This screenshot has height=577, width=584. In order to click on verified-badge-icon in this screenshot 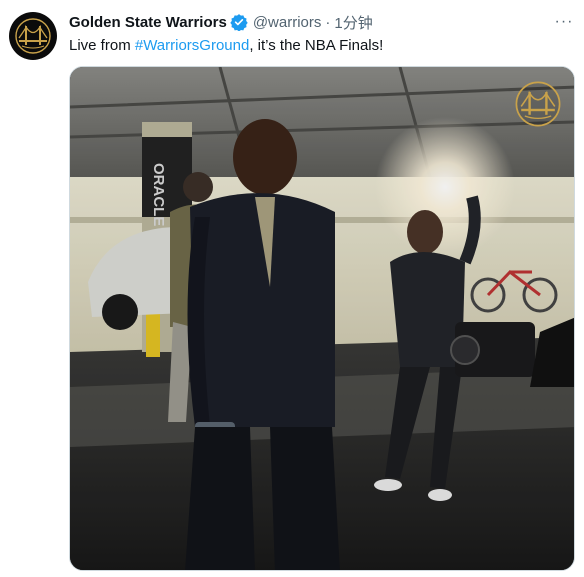, I will do `click(239, 22)`.